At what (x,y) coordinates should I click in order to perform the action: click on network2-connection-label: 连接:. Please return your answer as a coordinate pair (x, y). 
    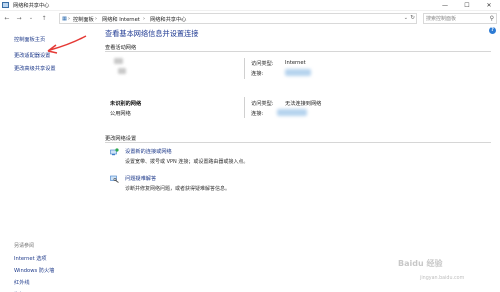
    Looking at the image, I should click on (257, 114).